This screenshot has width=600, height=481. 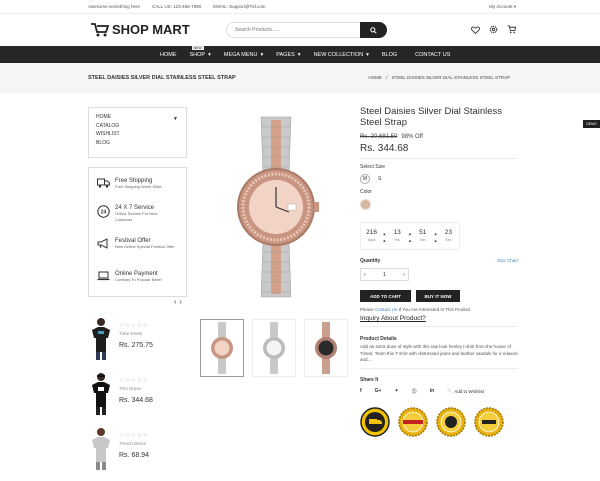 I want to click on product-name: Trench Dress, so click(x=134, y=443).